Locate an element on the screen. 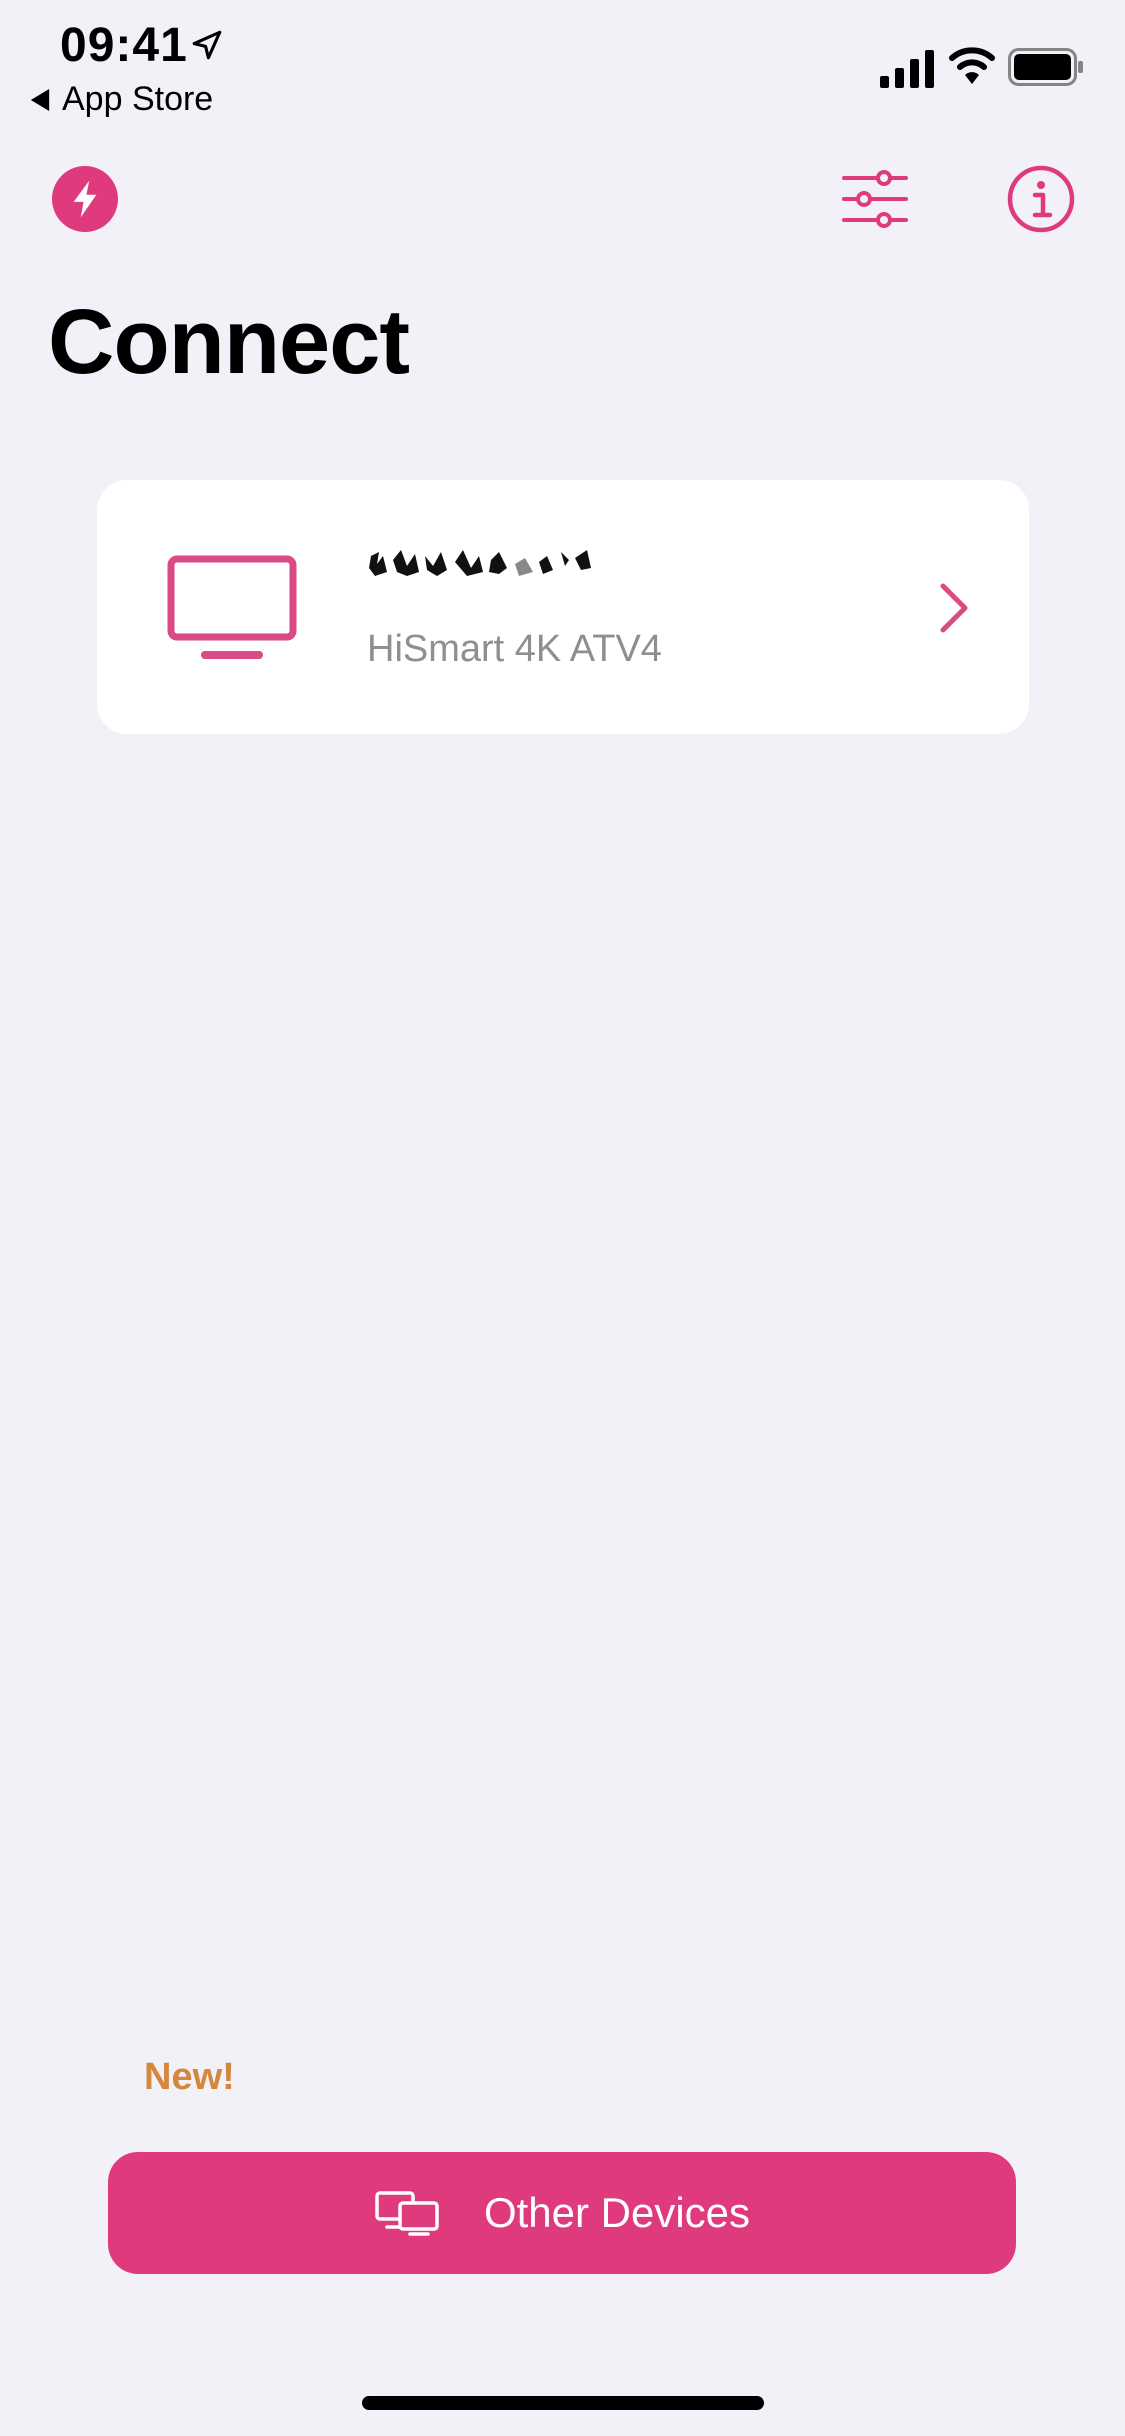 Image resolution: width=1125 pixels, height=2436 pixels. device-card: HiSmart 4K ATV4 is located at coordinates (563, 607).